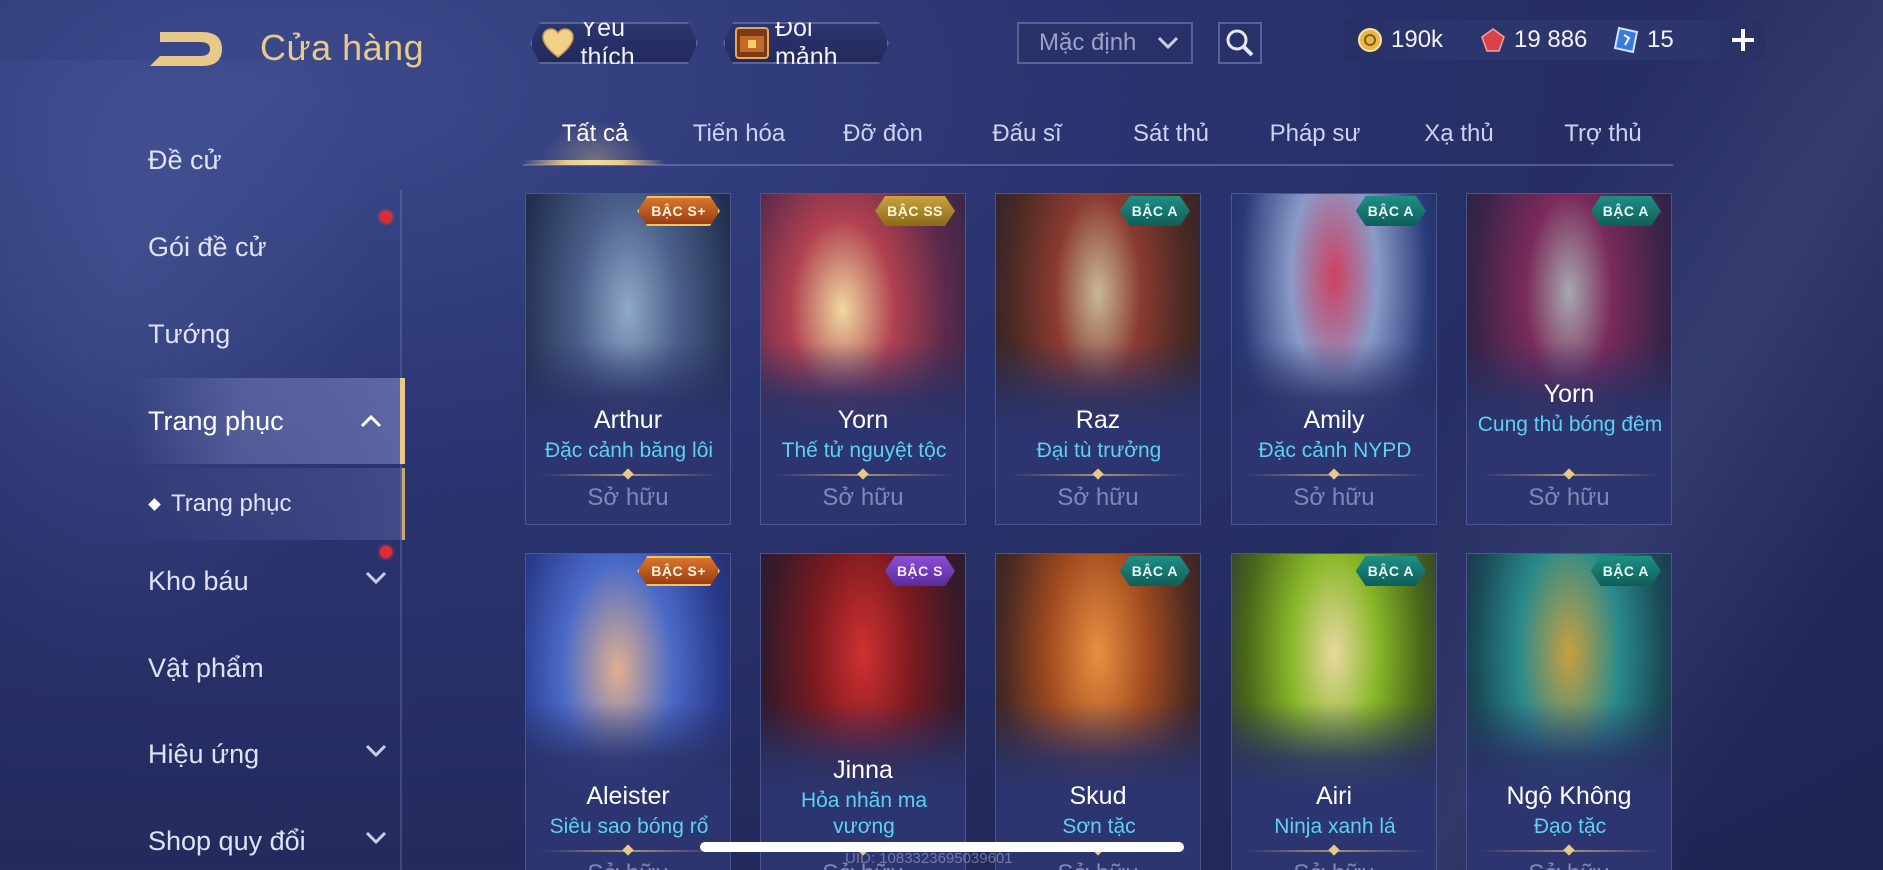 Image resolution: width=1883 pixels, height=870 pixels. I want to click on ticket-amount: 15, so click(1660, 39).